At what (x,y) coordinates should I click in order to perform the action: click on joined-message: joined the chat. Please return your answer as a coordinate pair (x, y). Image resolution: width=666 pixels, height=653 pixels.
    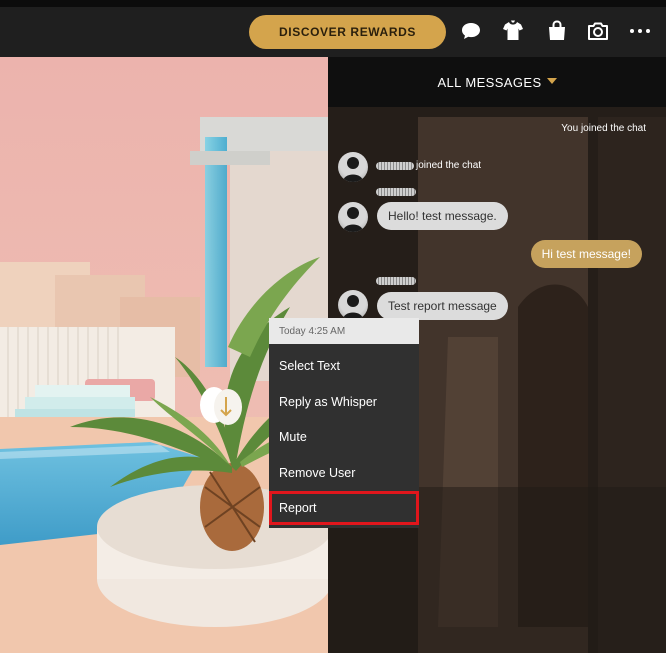
    Looking at the image, I should click on (449, 165).